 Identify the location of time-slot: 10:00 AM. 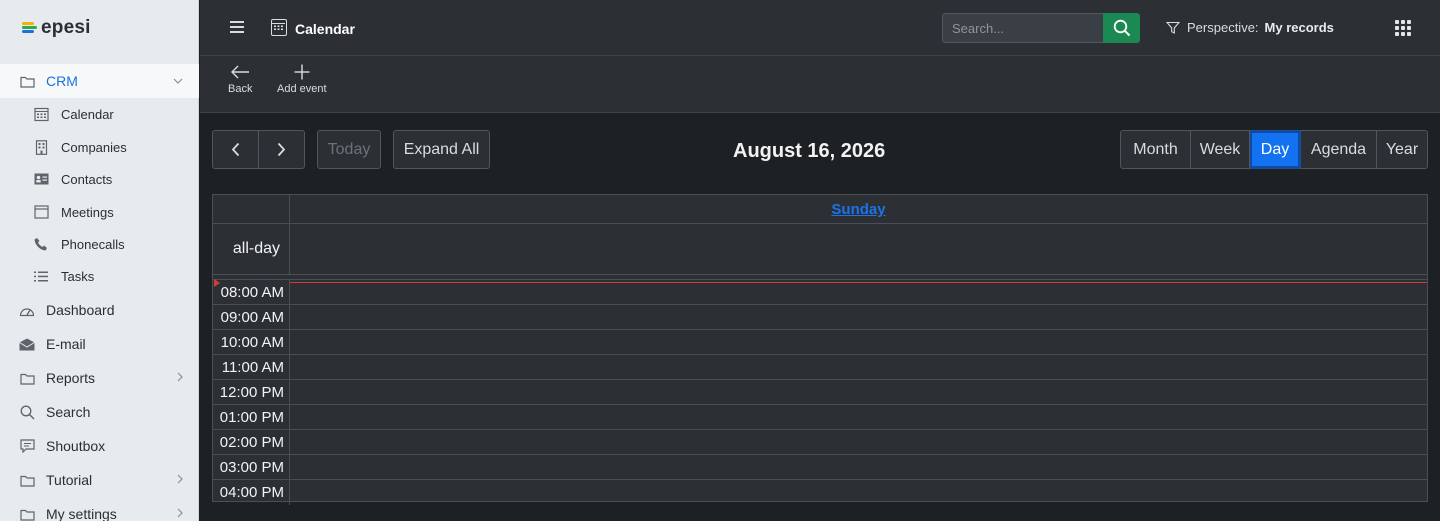
(820, 342).